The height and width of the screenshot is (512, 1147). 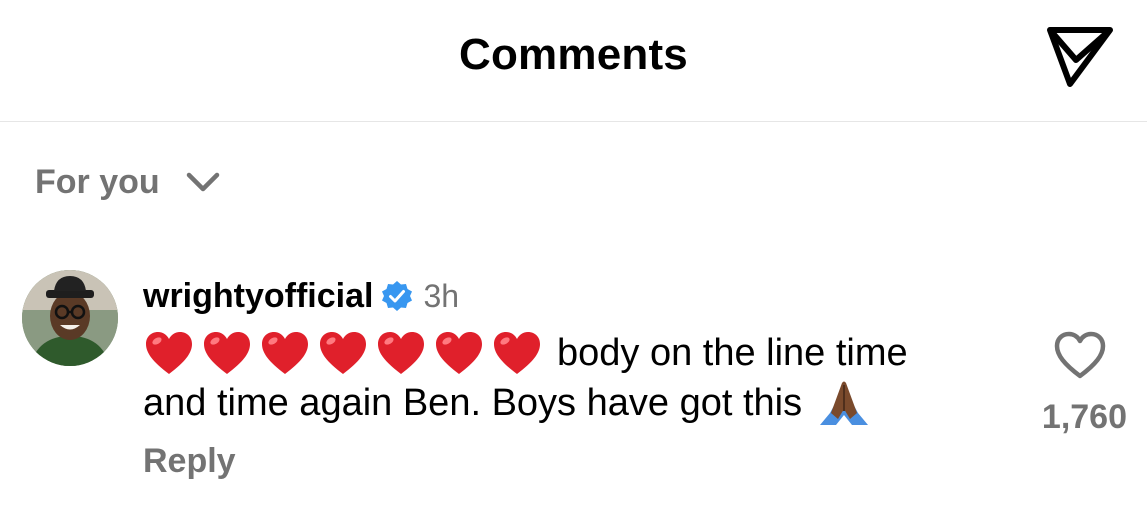 I want to click on username: wrightyofficial, so click(x=258, y=296).